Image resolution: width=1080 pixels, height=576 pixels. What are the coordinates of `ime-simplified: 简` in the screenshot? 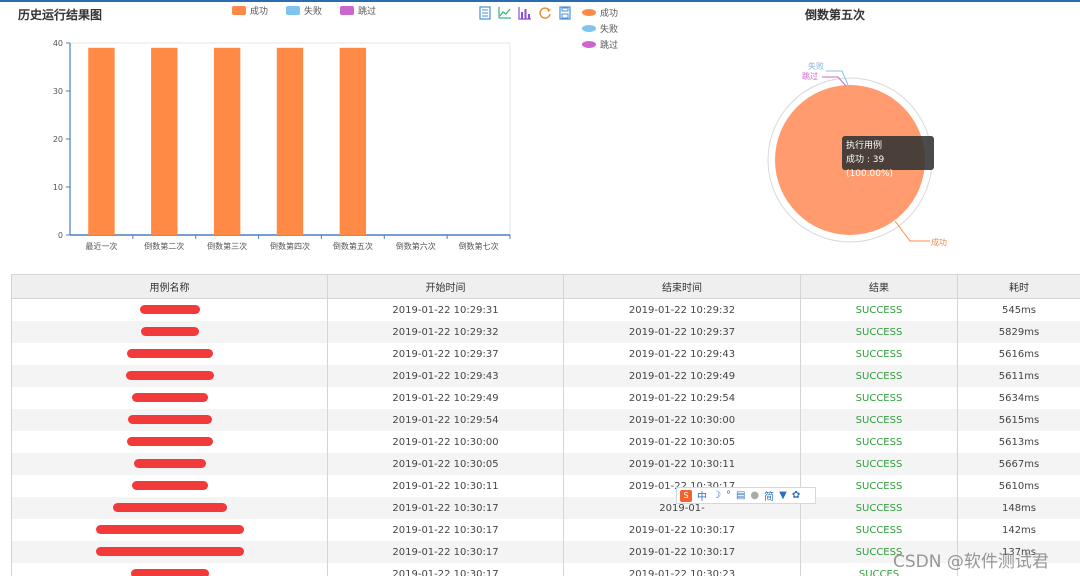 It's located at (769, 495).